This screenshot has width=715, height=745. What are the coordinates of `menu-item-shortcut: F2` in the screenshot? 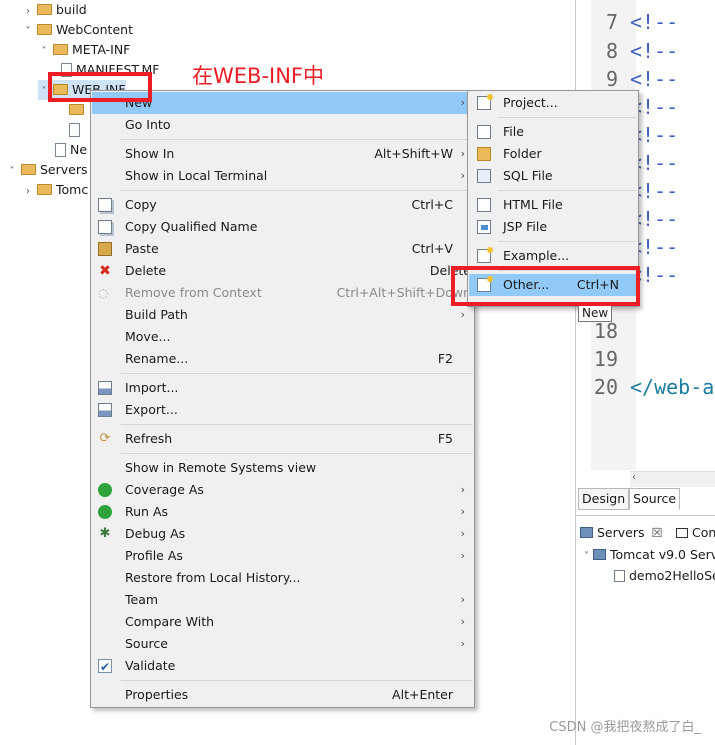 It's located at (445, 358).